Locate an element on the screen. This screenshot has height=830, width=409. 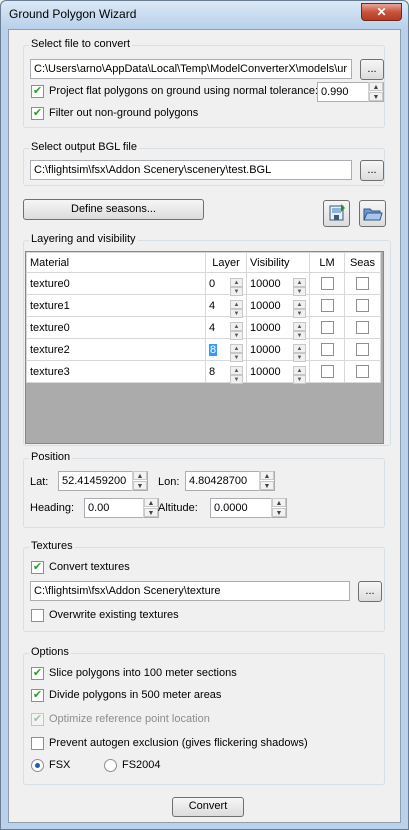
convert-button: Convert is located at coordinates (208, 807).